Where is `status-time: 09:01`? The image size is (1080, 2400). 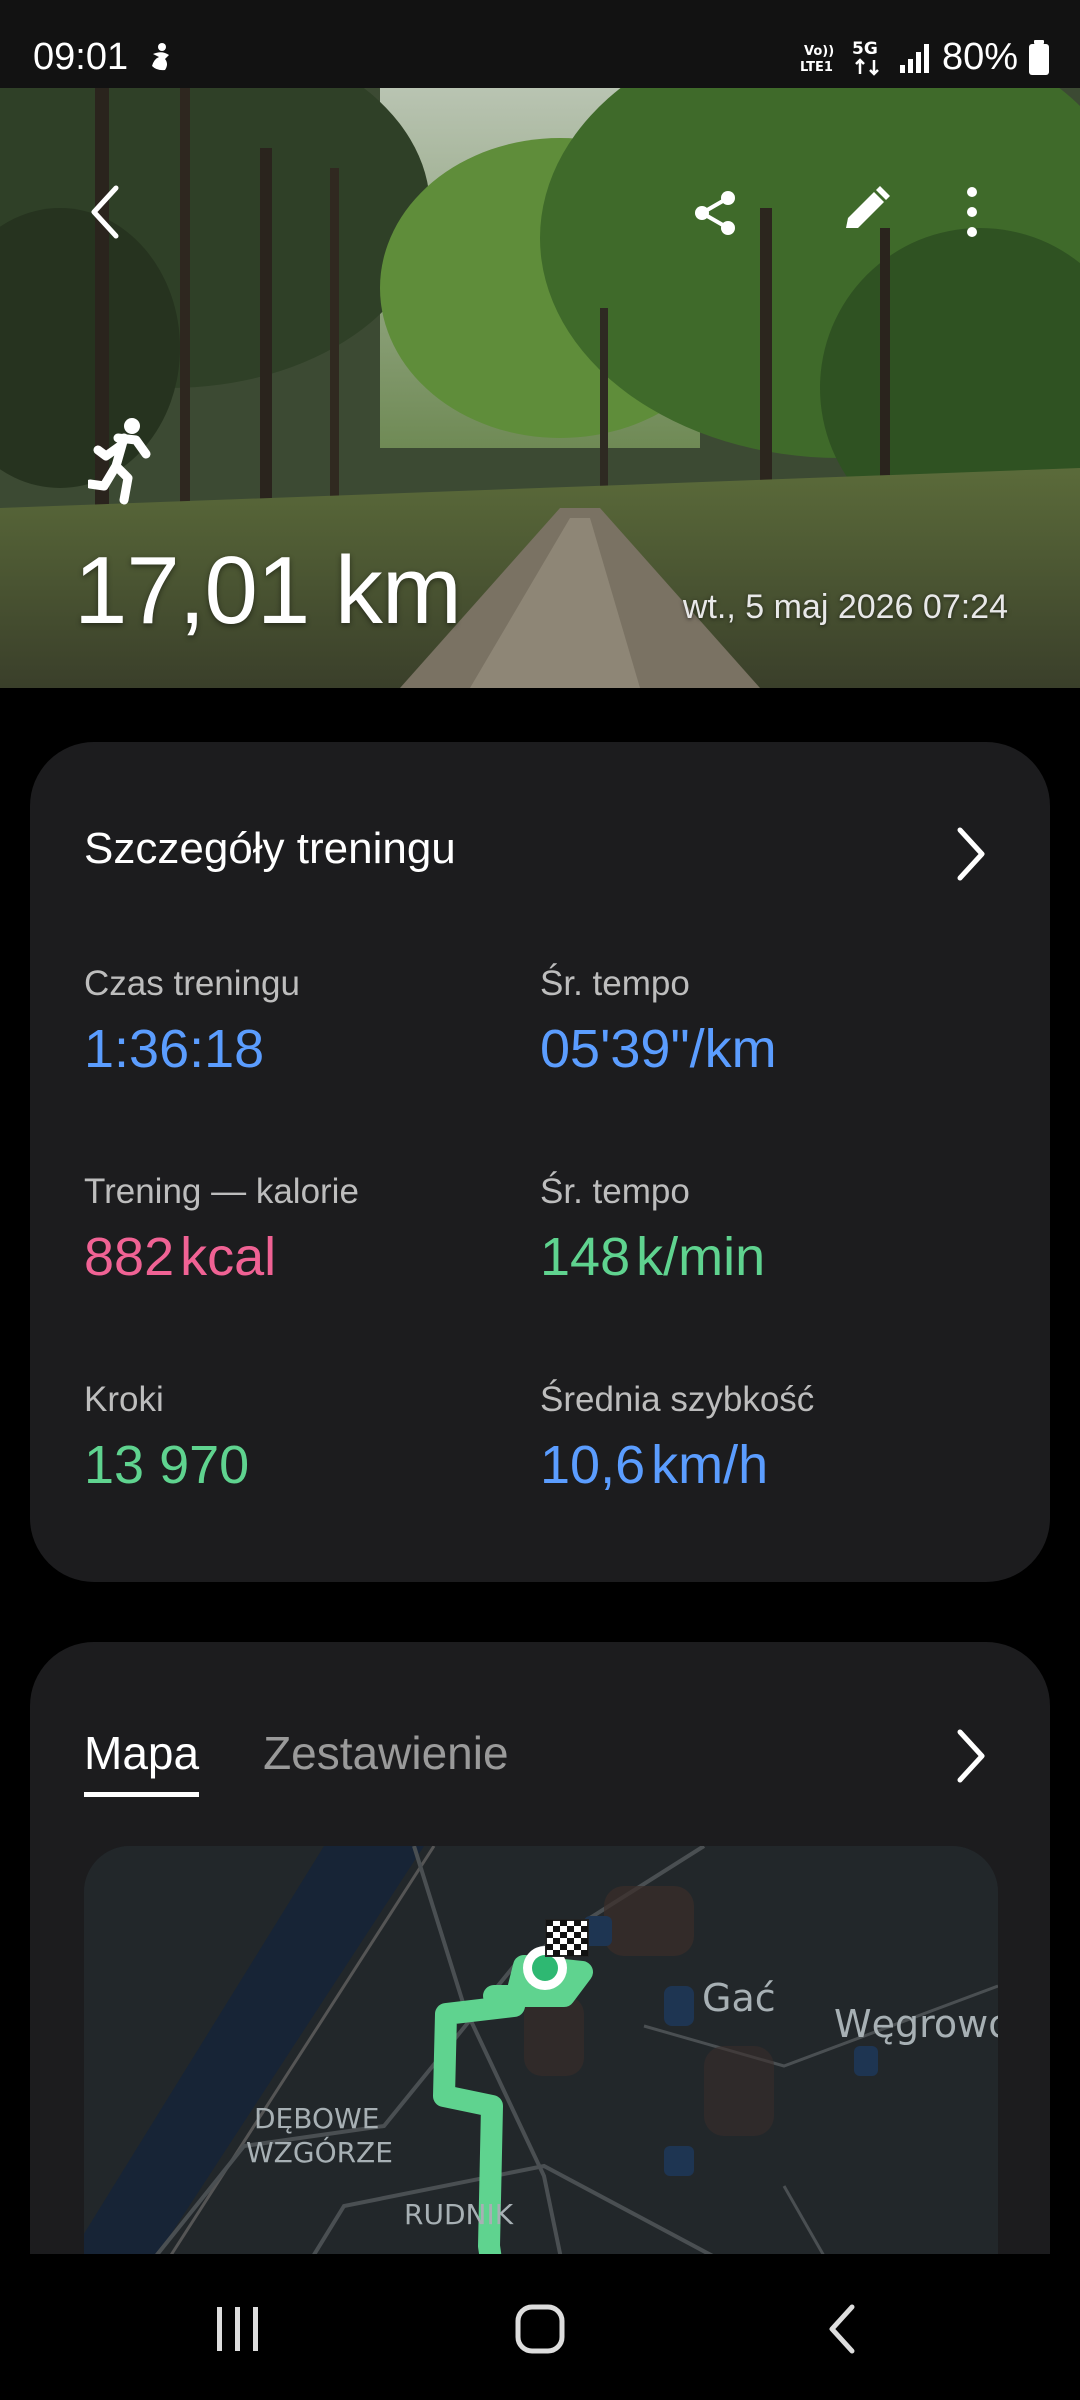 status-time: 09:01 is located at coordinates (81, 57).